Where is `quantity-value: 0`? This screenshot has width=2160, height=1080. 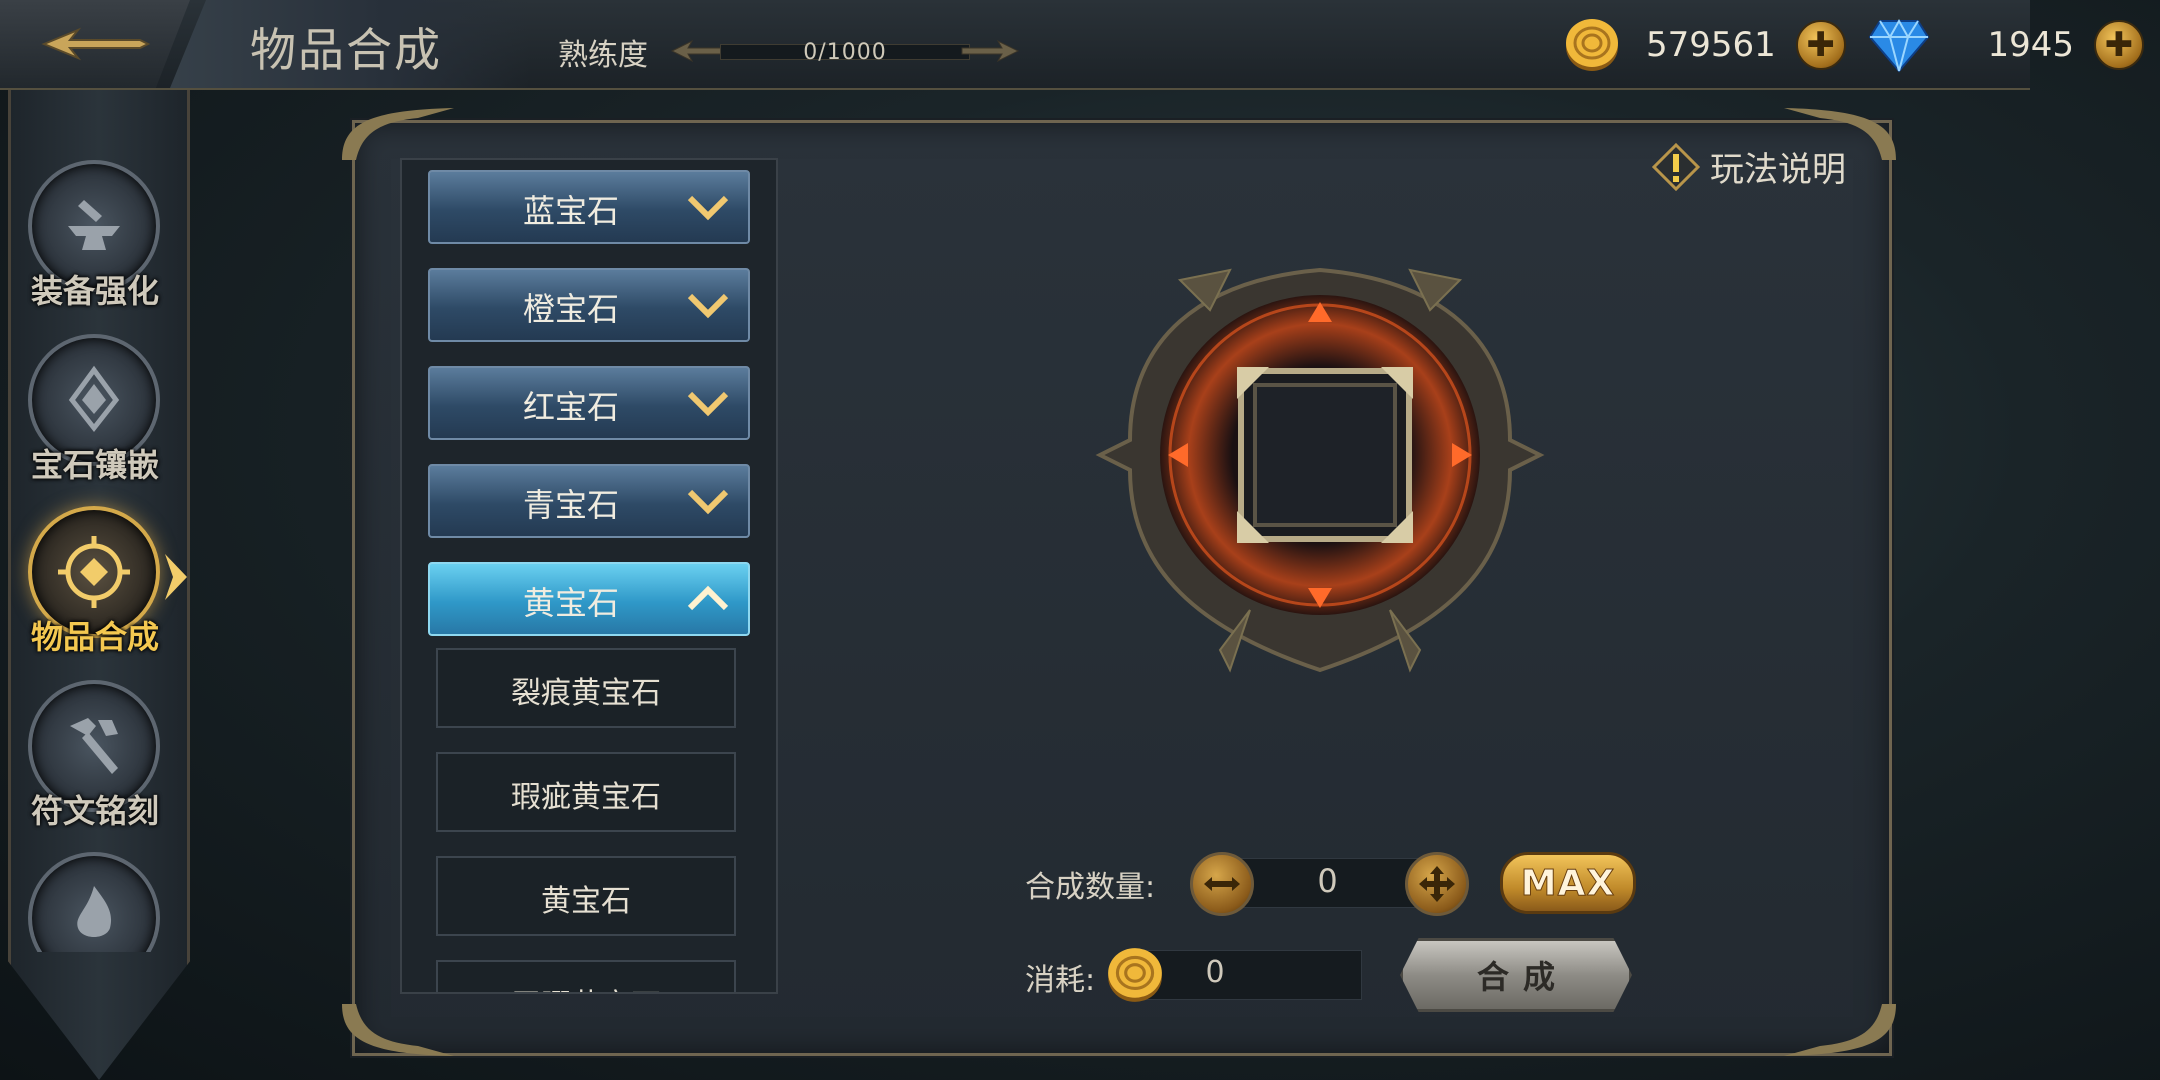
quantity-value: 0 is located at coordinates (1327, 881).